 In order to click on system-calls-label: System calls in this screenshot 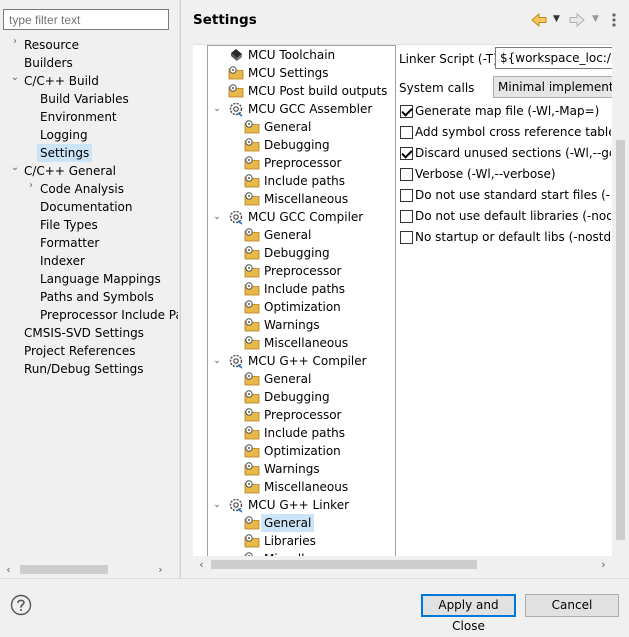, I will do `click(437, 88)`.